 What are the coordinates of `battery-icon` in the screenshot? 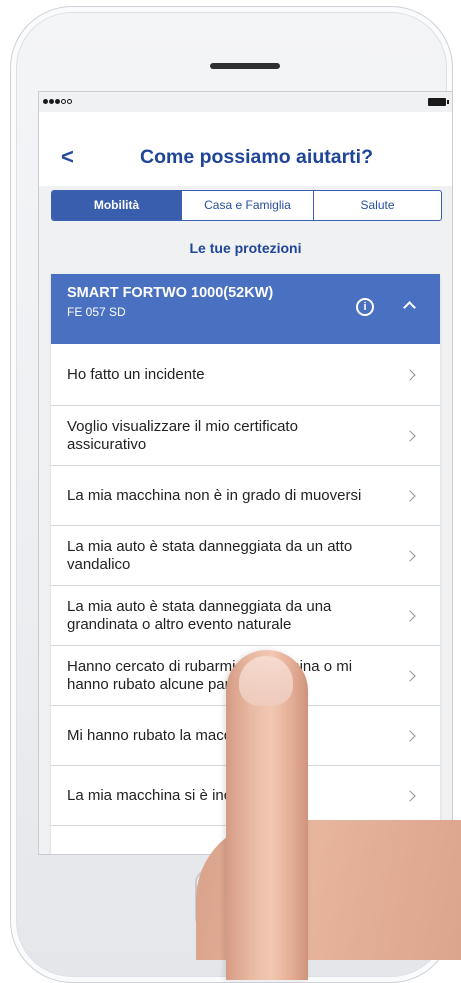 It's located at (438, 102).